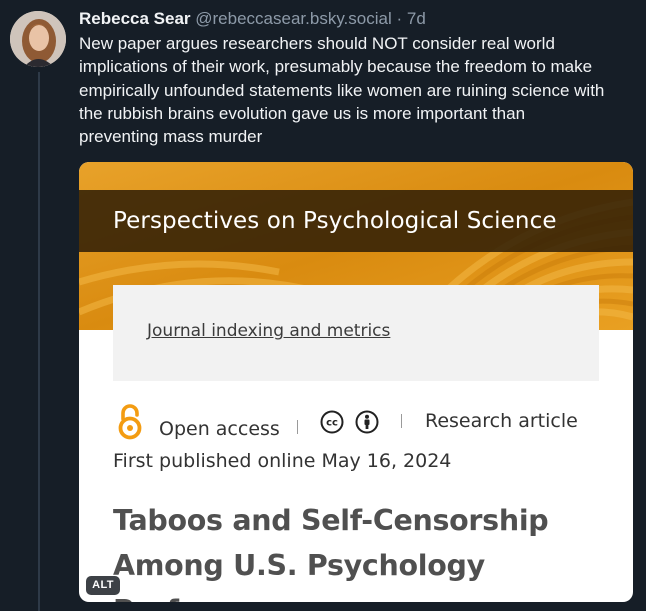 The width and height of the screenshot is (646, 611). Describe the element at coordinates (367, 422) in the screenshot. I see `attribution-icon` at that location.